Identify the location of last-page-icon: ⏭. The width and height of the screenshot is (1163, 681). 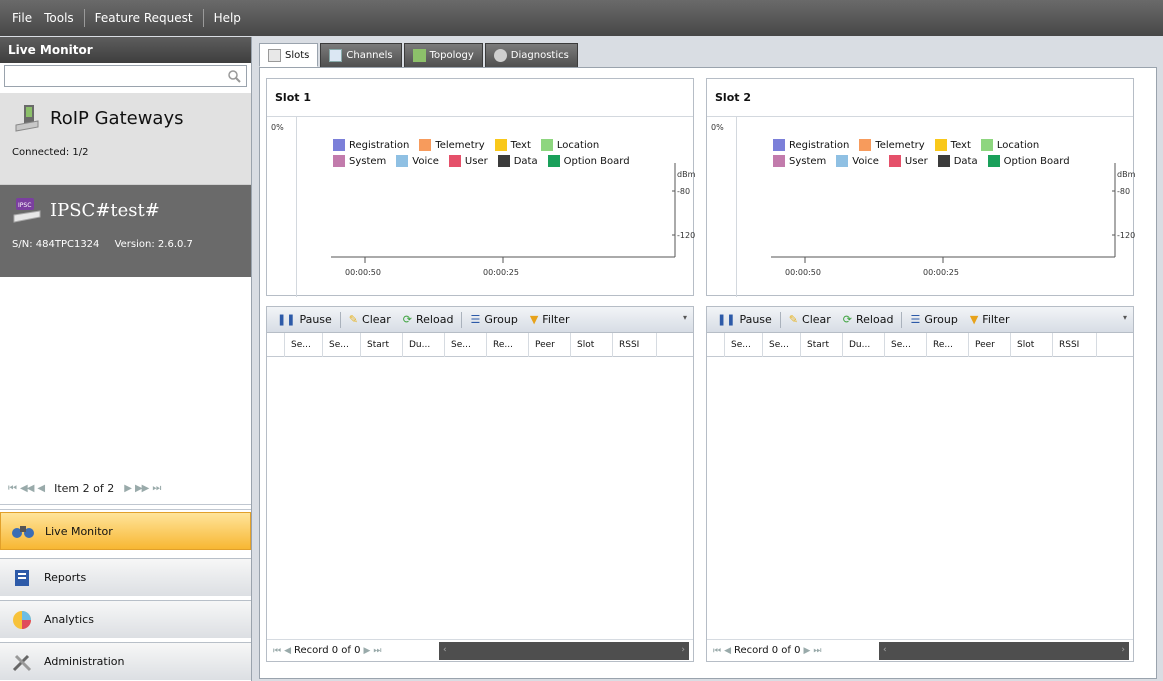
(156, 488).